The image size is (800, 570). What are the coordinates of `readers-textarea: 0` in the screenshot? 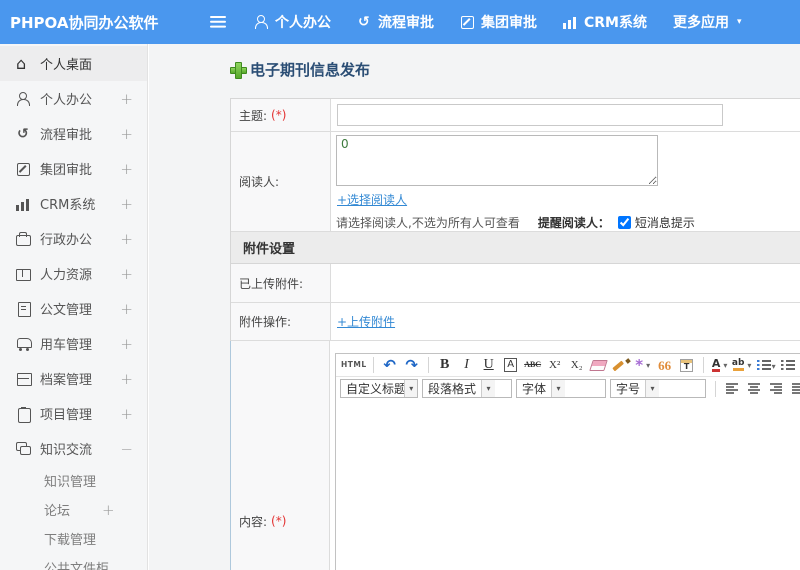 It's located at (497, 160).